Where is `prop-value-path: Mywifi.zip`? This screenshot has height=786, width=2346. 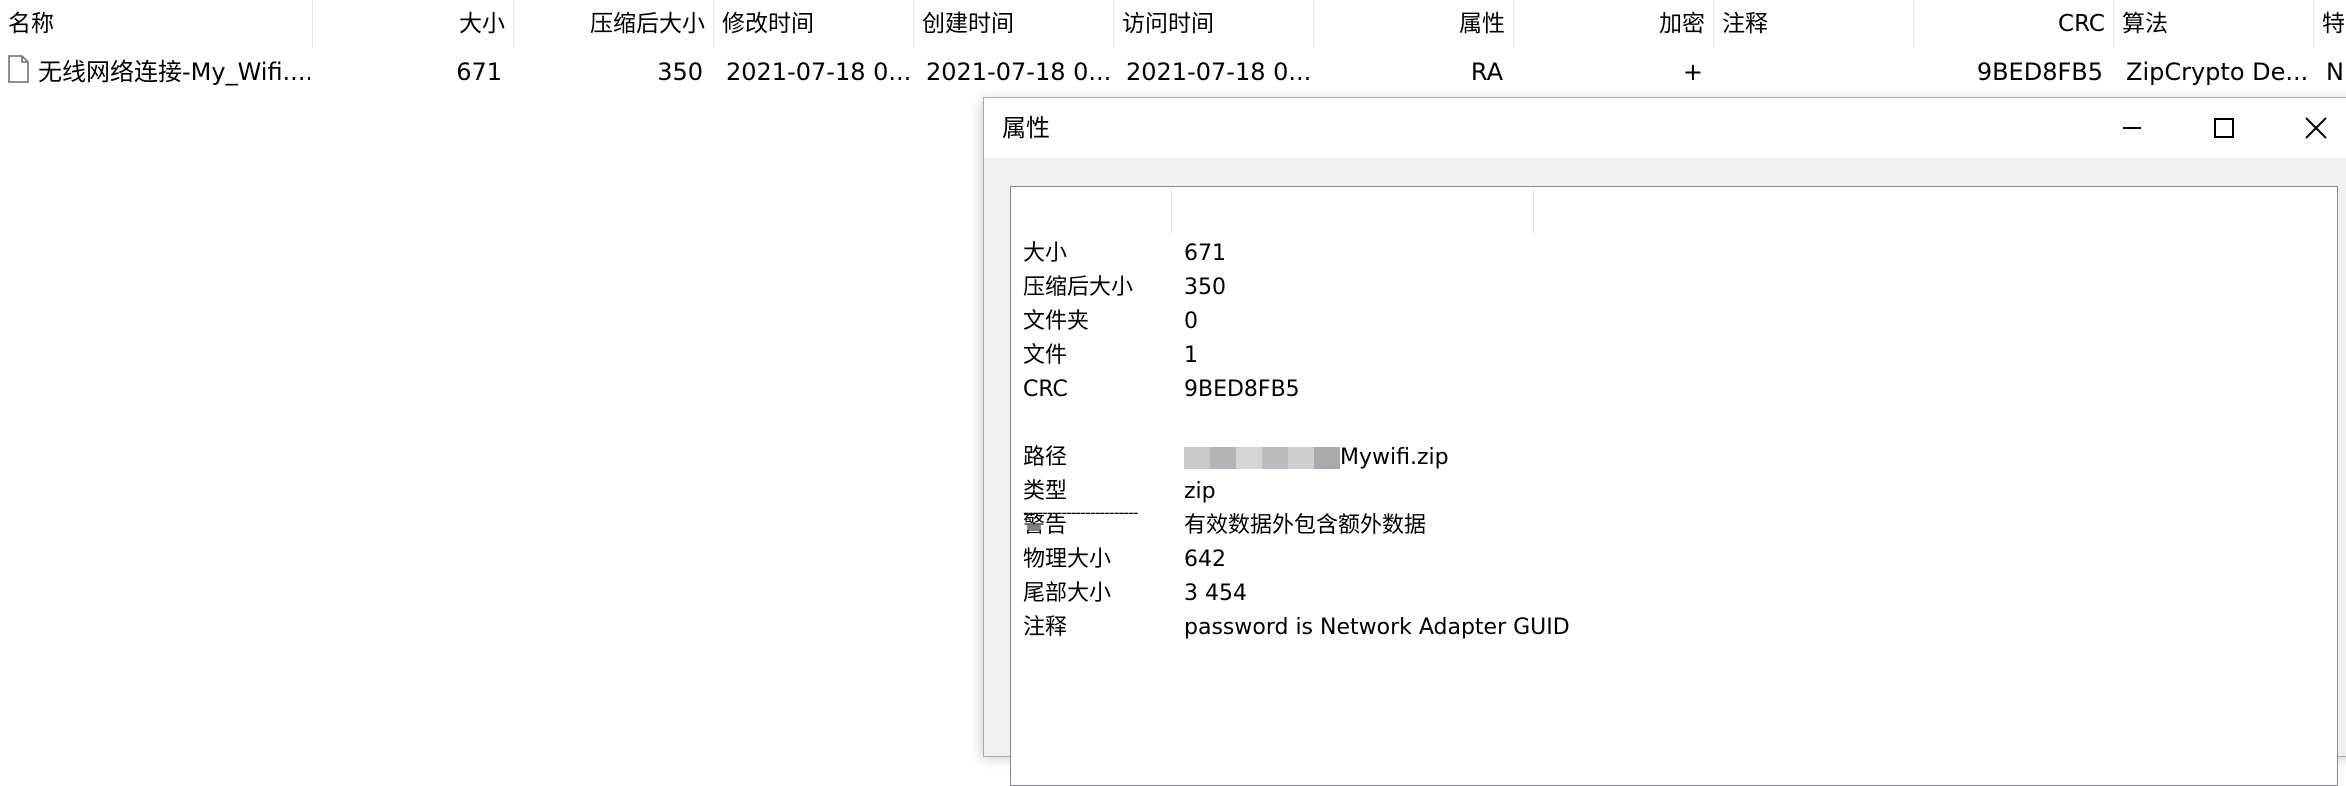
prop-value-path: Mywifi.zip is located at coordinates (1316, 458).